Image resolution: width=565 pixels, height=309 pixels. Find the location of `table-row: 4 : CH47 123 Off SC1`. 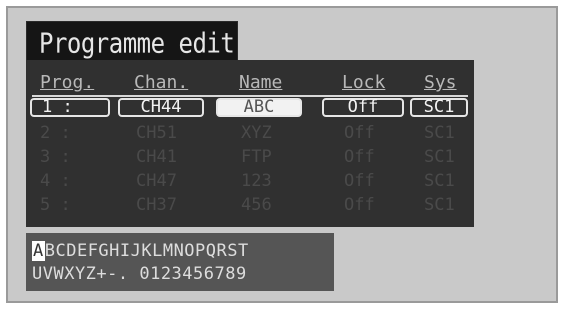

table-row: 4 : CH47 123 Off SC1 is located at coordinates (250, 181).